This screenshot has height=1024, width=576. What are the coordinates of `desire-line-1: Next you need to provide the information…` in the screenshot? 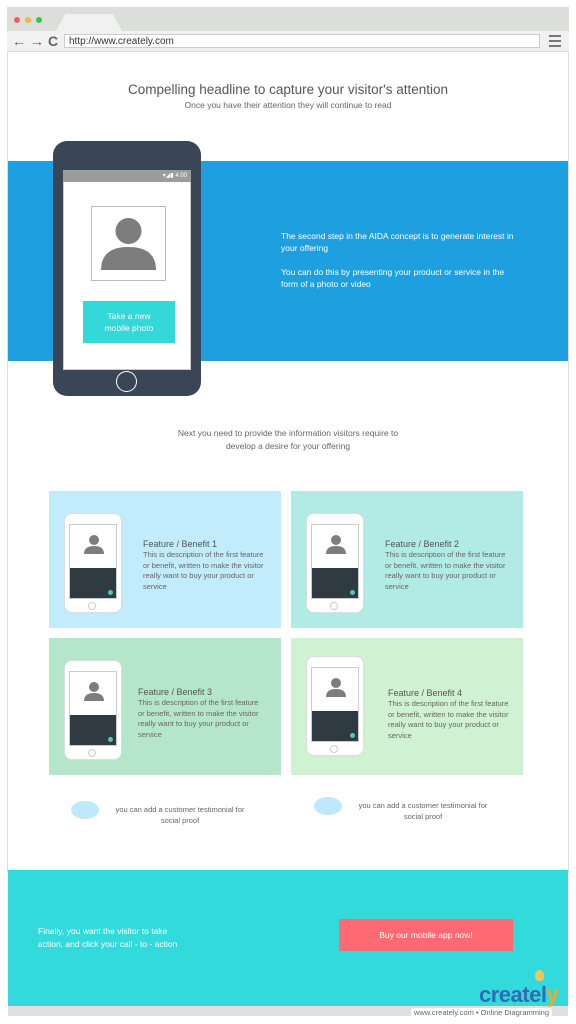 It's located at (288, 433).